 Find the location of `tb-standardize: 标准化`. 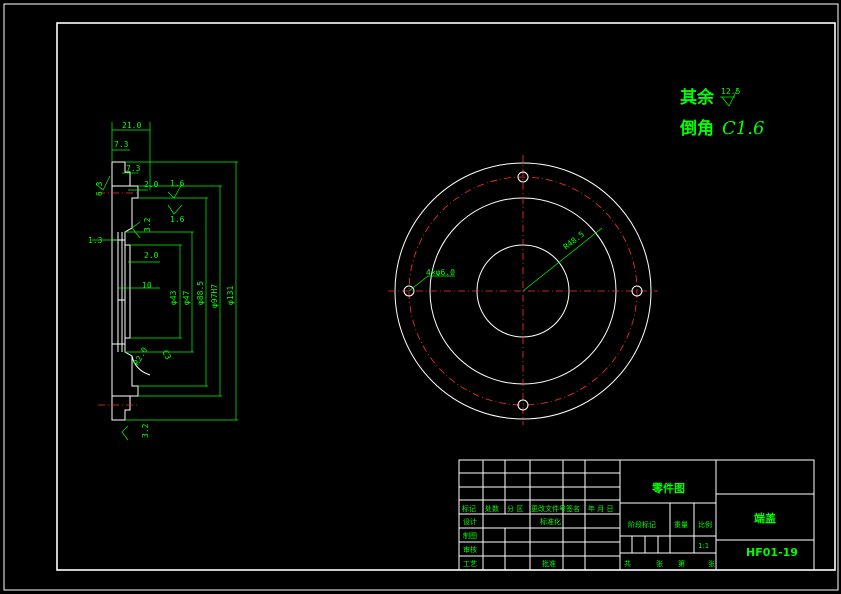

tb-standardize: 标准化 is located at coordinates (550, 521).